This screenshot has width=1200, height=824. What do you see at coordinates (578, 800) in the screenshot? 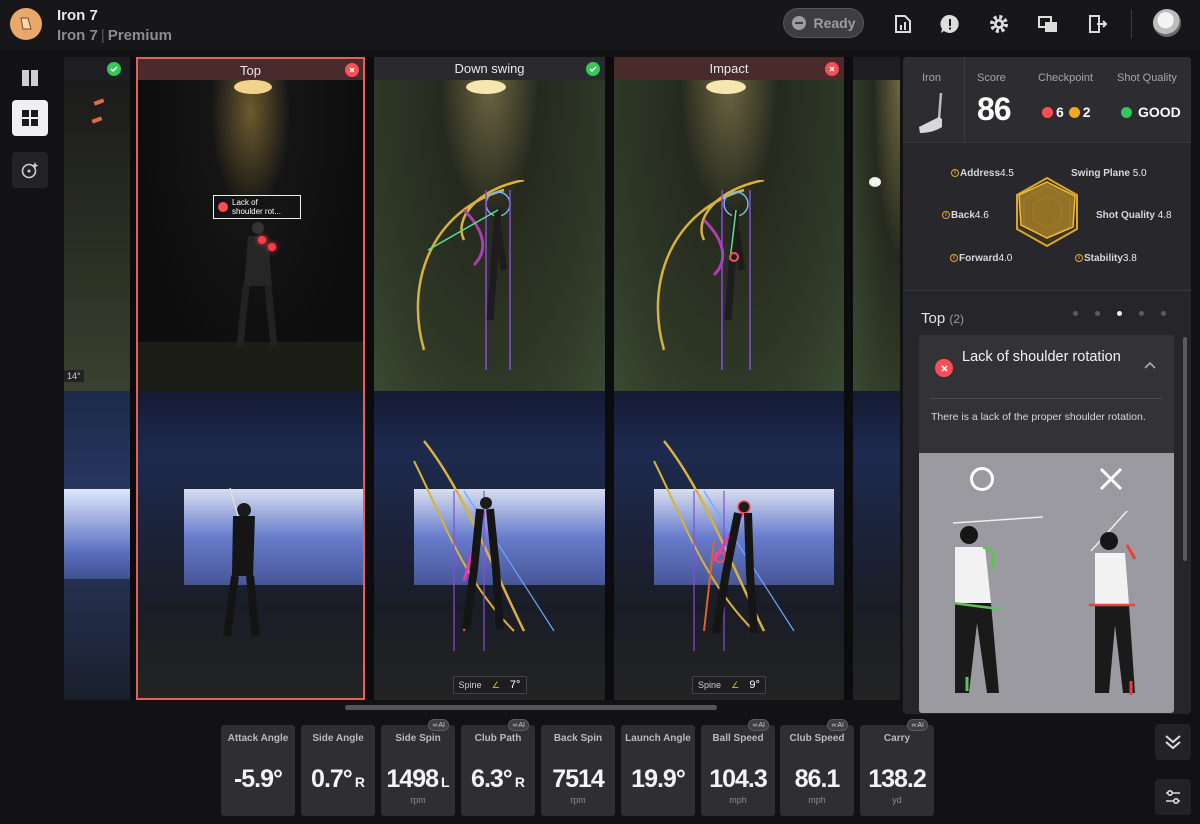
I see `metric-unit: rpm` at bounding box center [578, 800].